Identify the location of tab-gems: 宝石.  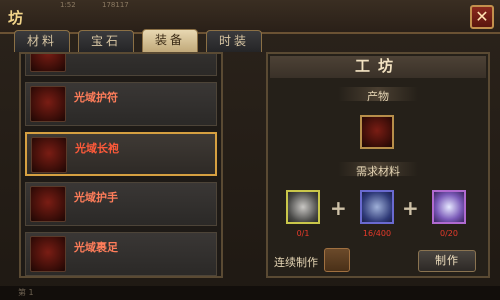
(106, 41).